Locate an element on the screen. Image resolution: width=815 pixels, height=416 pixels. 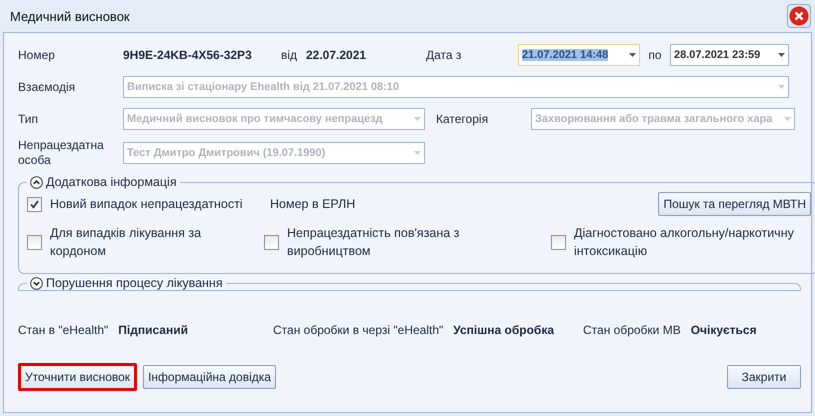
document-number: 9H9E-24KB-4X56-32P3 is located at coordinates (188, 55).